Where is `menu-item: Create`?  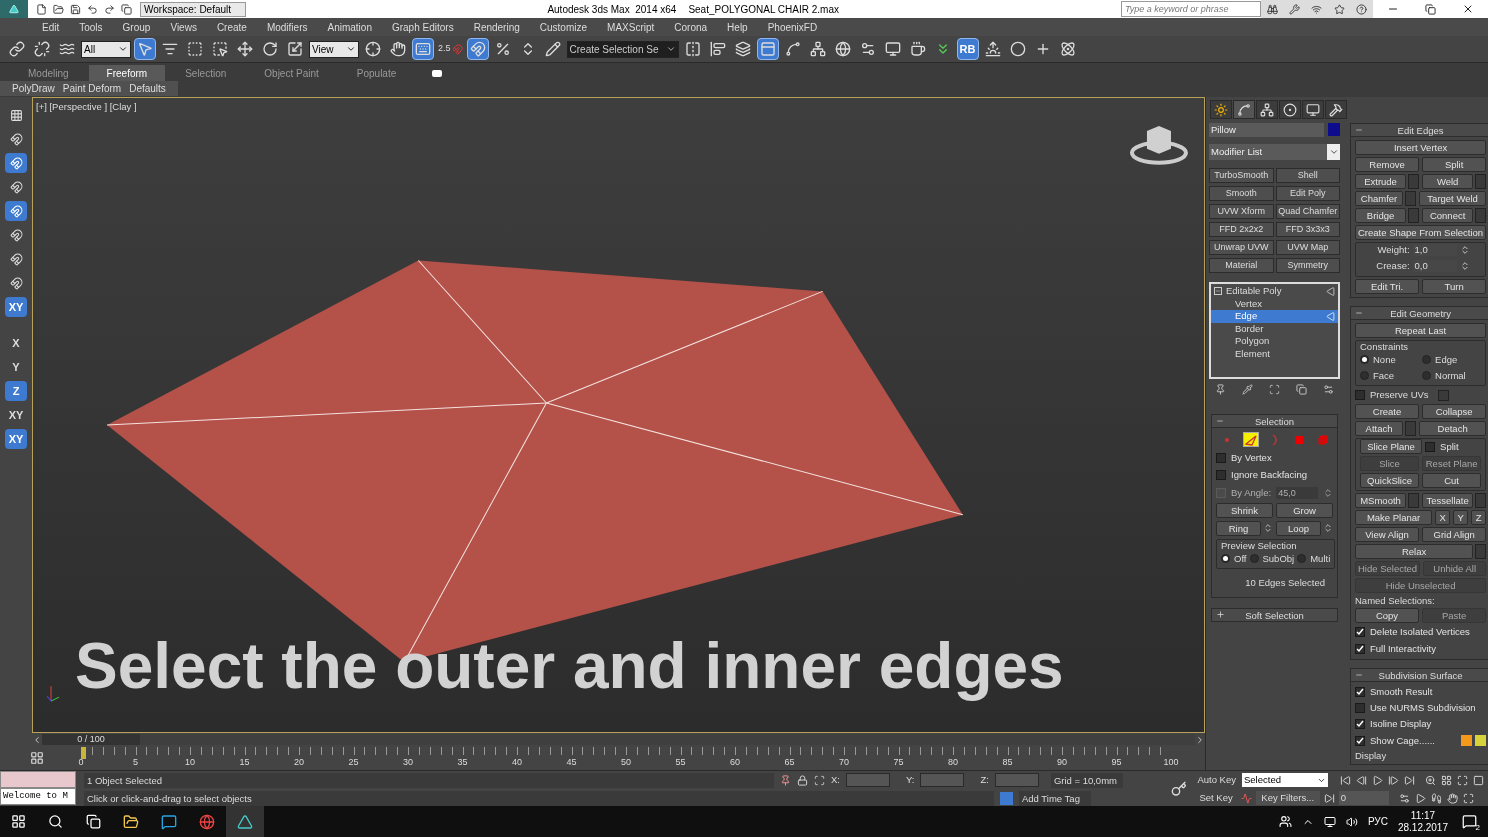 menu-item: Create is located at coordinates (231, 27).